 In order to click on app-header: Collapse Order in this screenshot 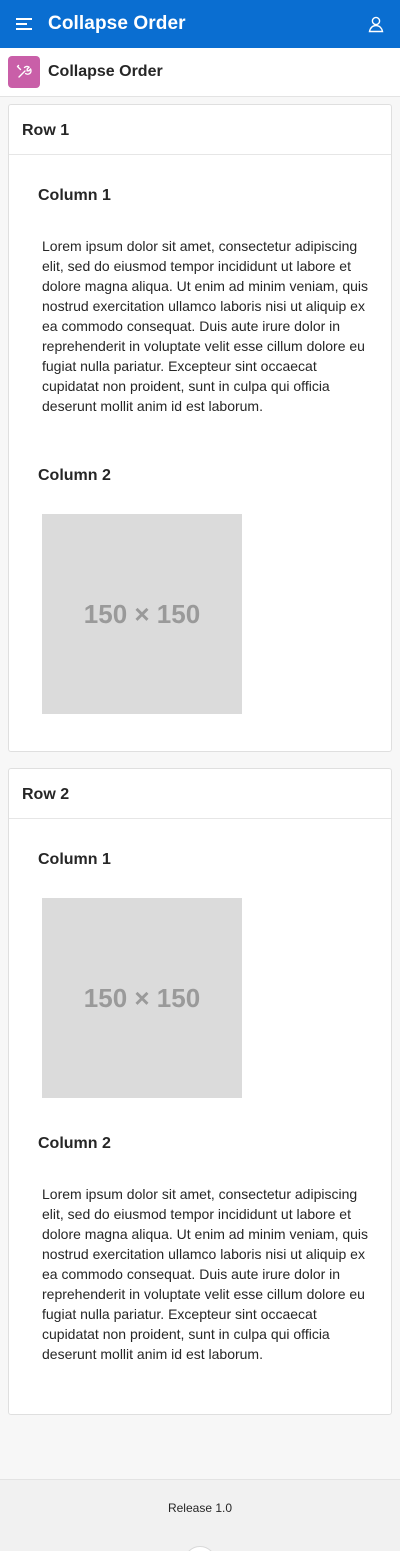, I will do `click(200, 24)`.